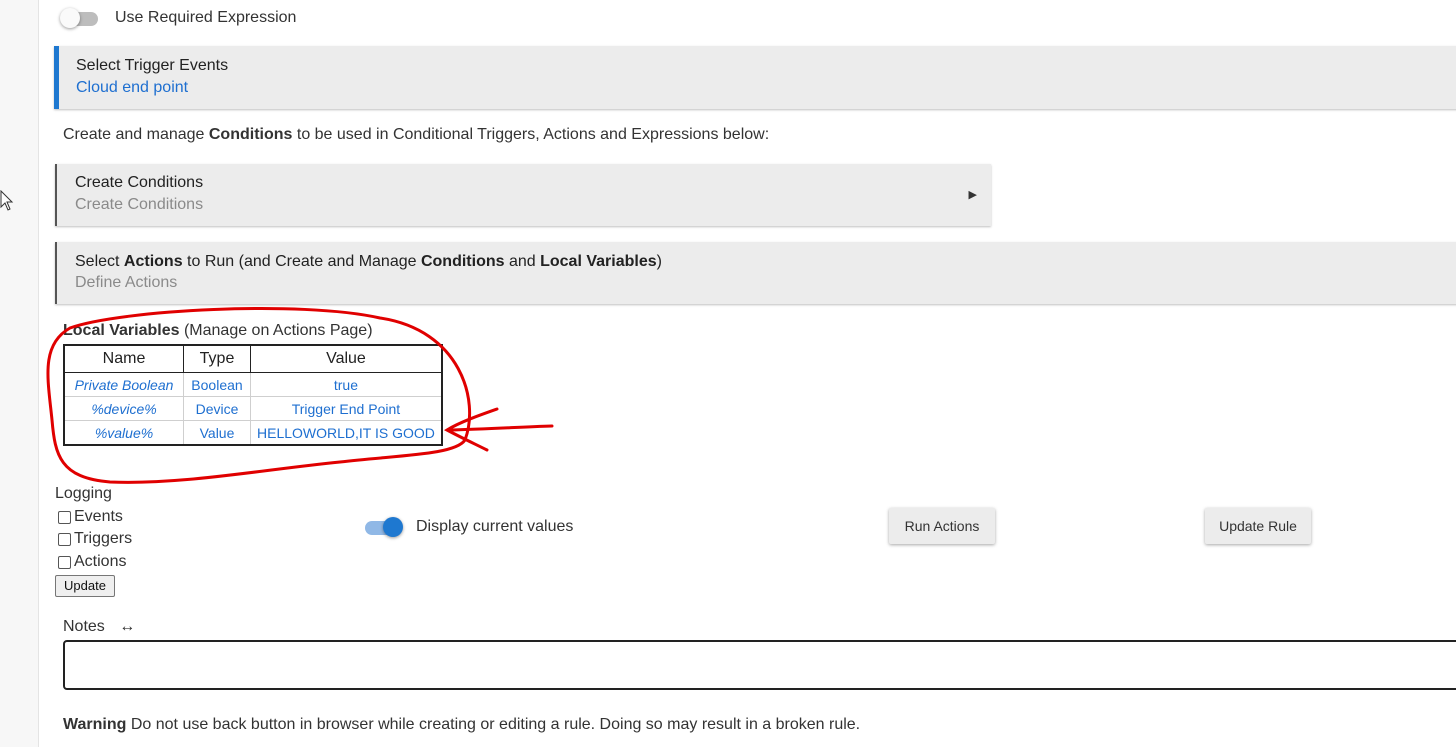  I want to click on logging-update-button: Update, so click(85, 586).